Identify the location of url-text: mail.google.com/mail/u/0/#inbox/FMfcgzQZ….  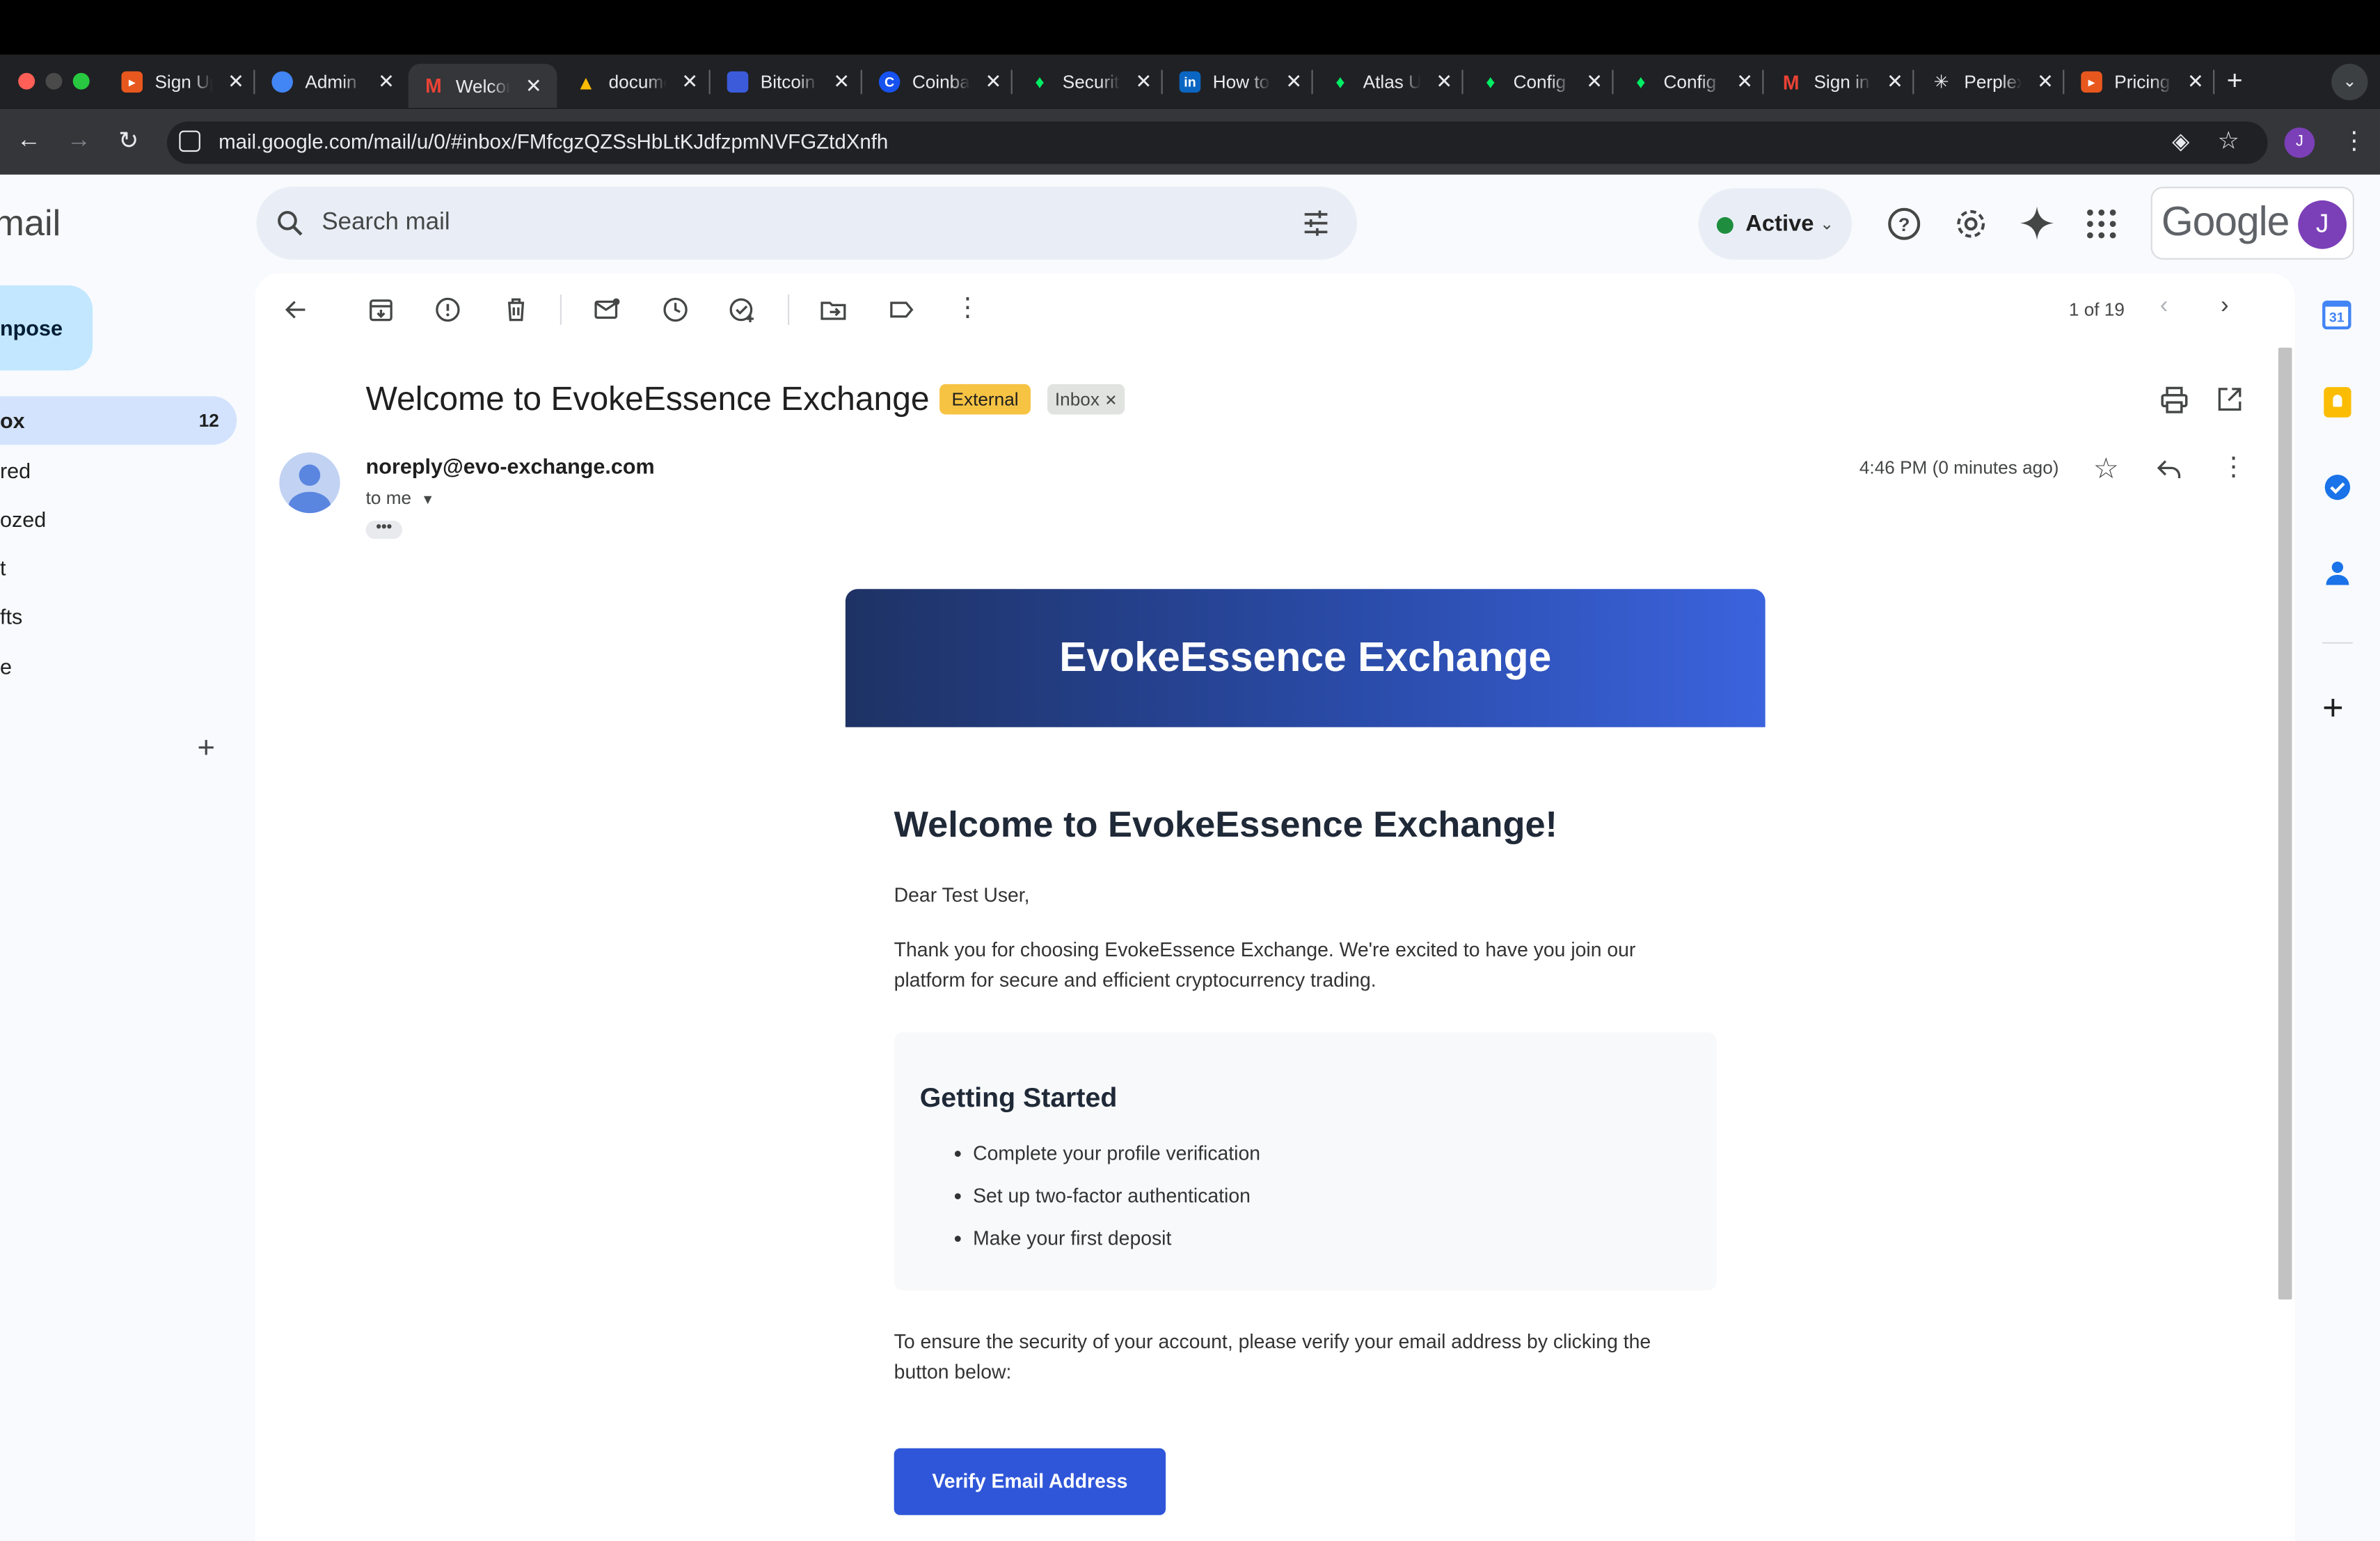
(553, 142).